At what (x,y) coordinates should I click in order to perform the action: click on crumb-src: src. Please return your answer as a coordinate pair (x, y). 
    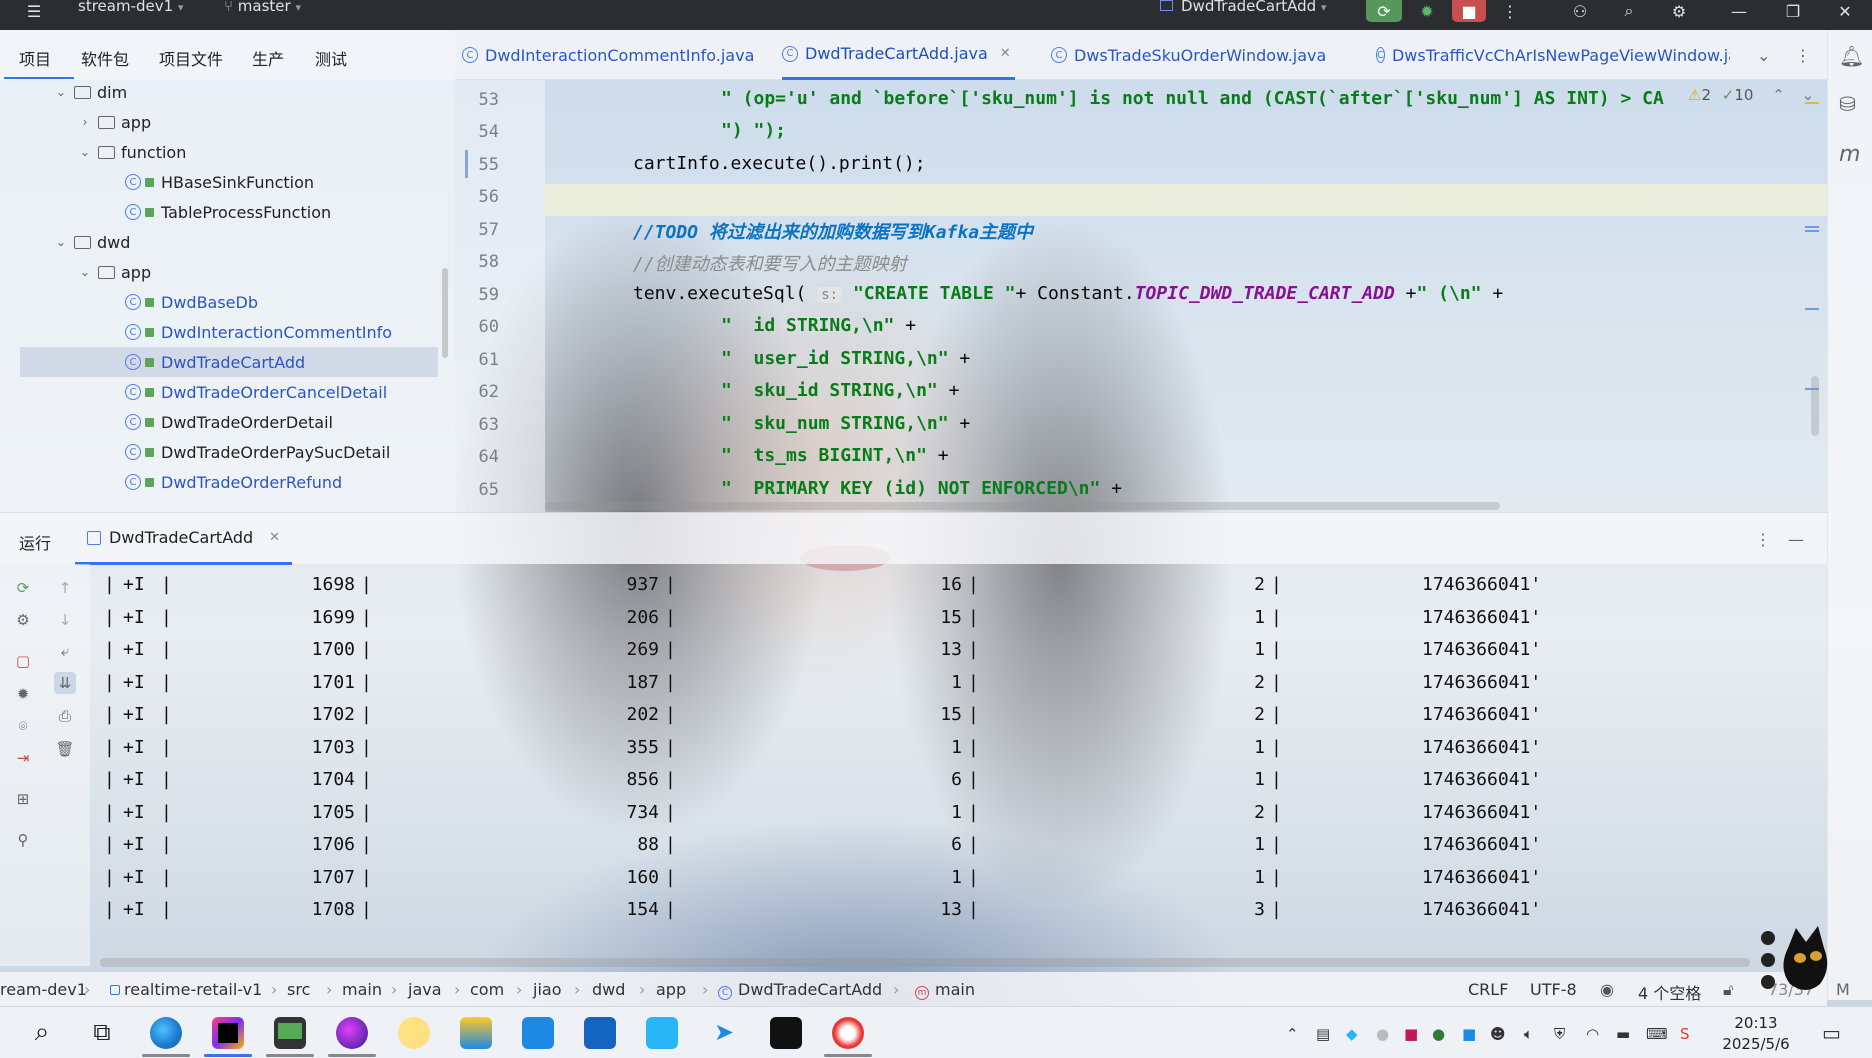
    Looking at the image, I should click on (298, 989).